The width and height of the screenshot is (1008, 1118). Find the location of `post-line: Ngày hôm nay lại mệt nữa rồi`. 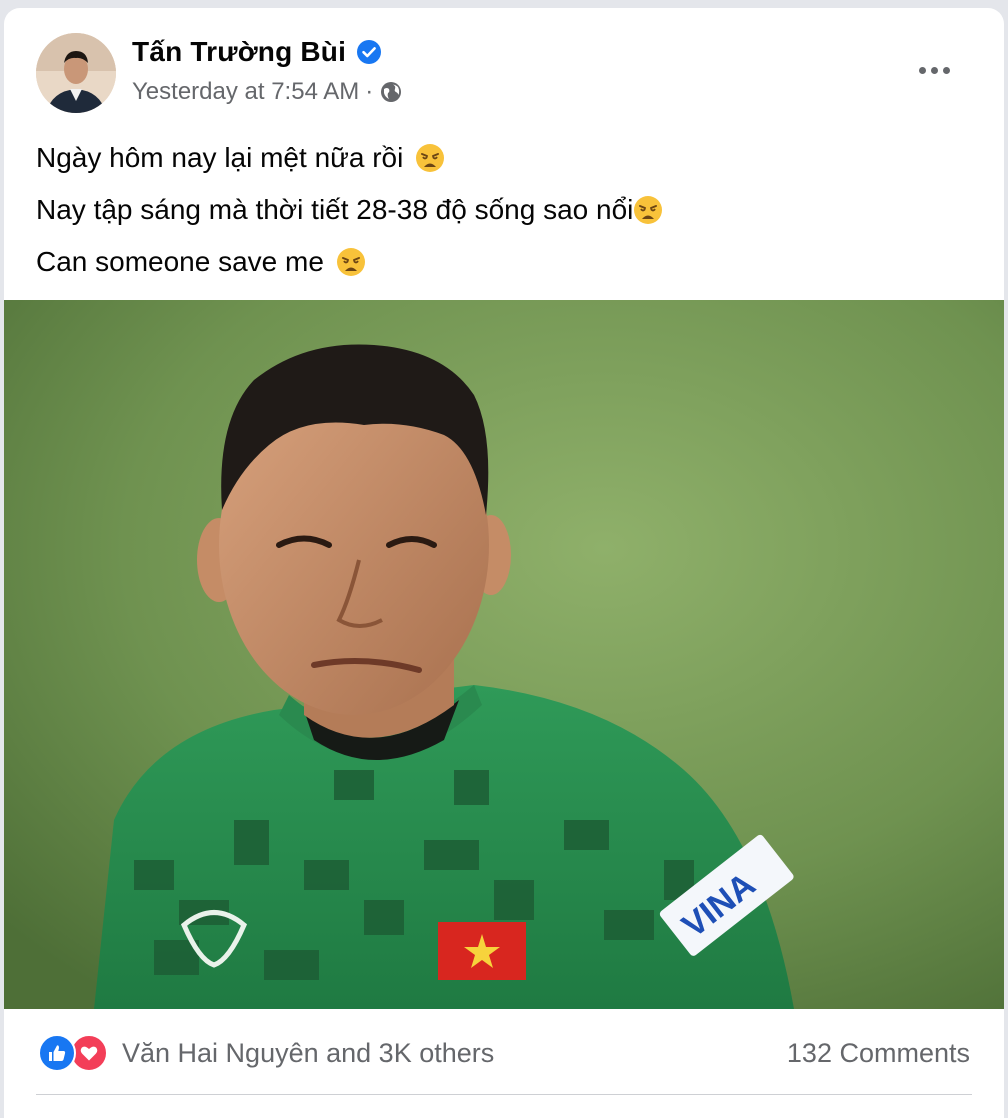

post-line: Ngày hôm nay lại mệt nữa rồi is located at coordinates (506, 158).